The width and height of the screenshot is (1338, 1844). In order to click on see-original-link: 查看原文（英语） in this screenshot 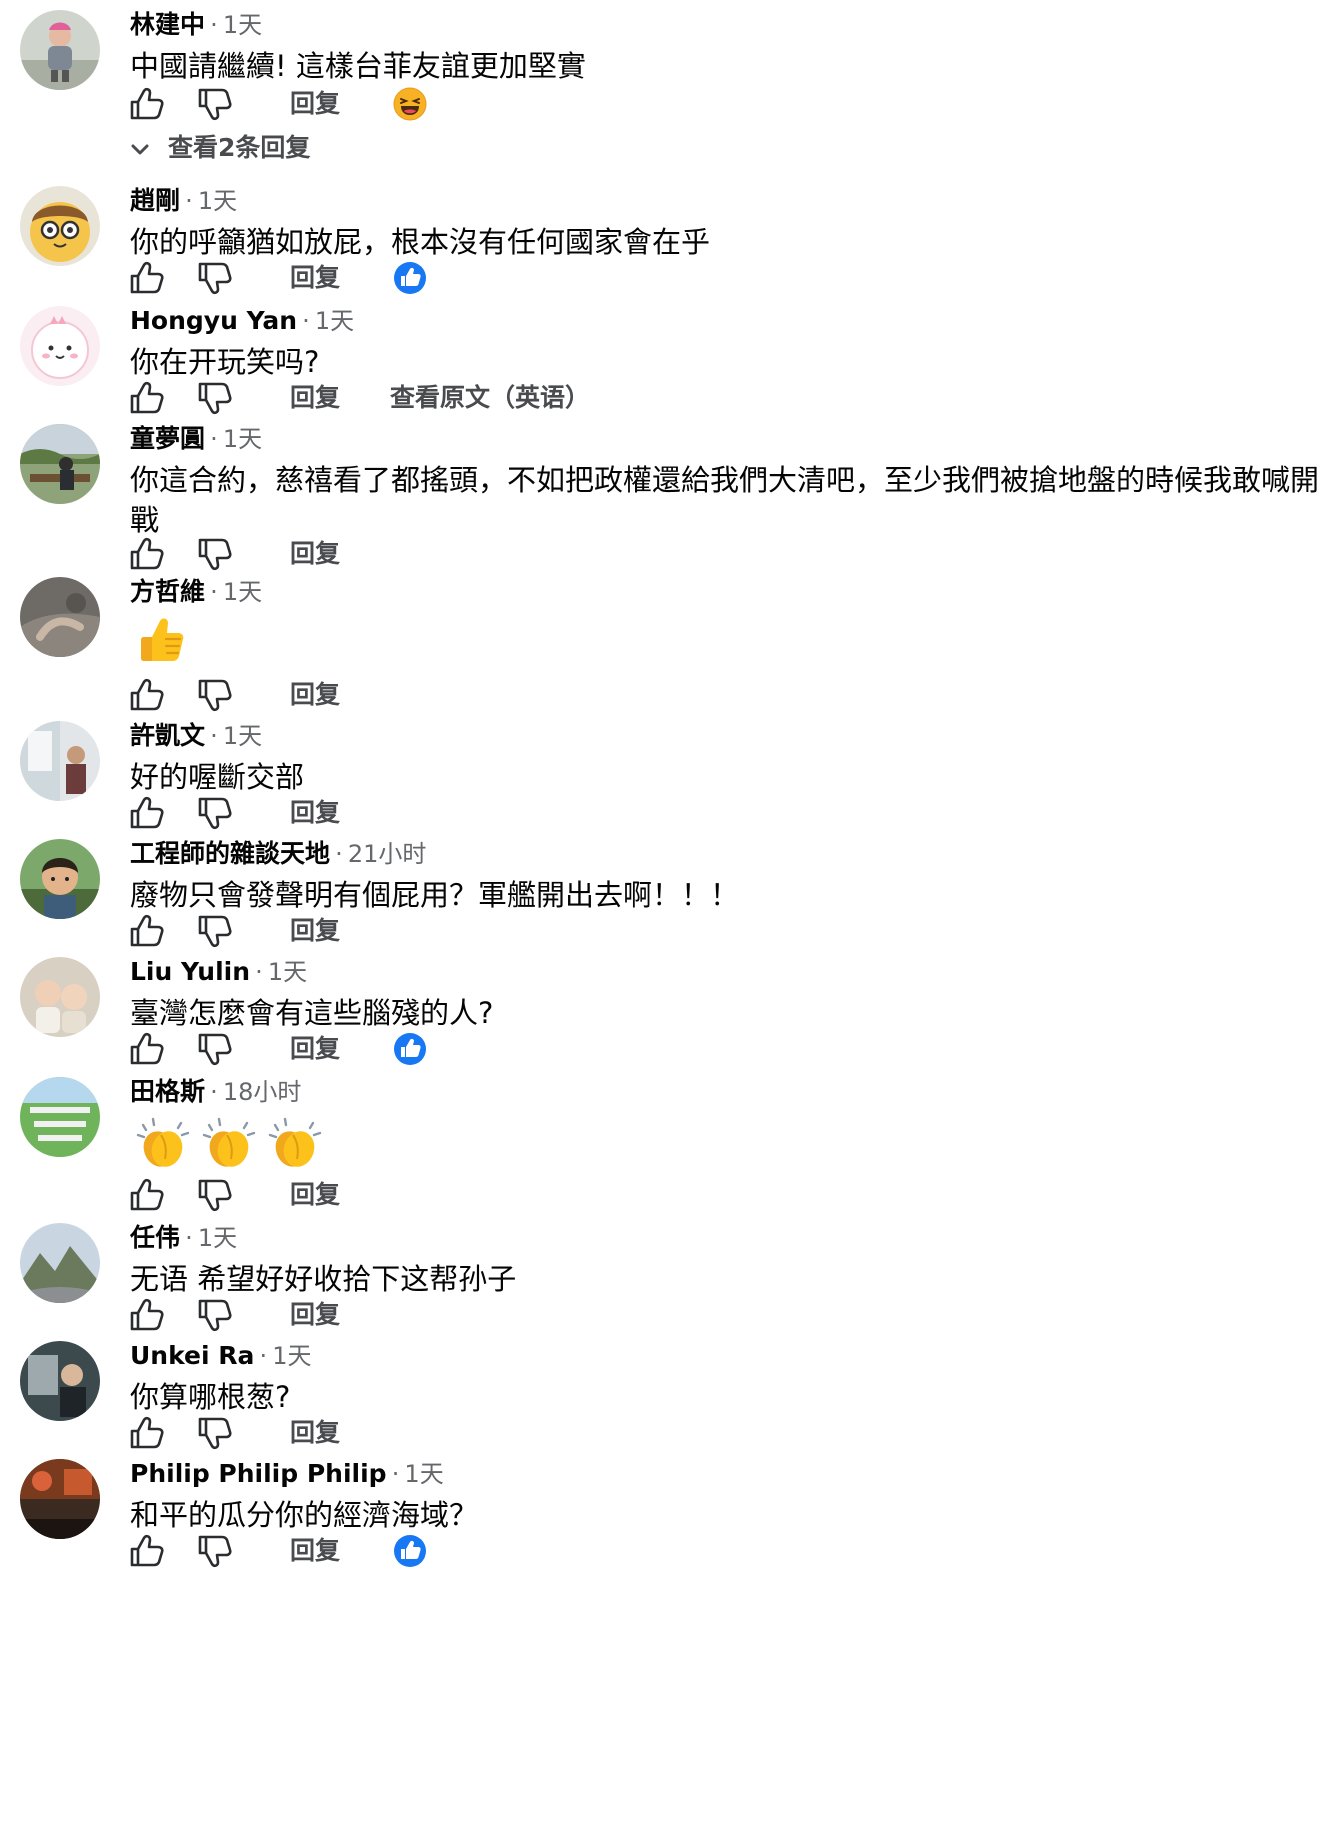, I will do `click(490, 398)`.